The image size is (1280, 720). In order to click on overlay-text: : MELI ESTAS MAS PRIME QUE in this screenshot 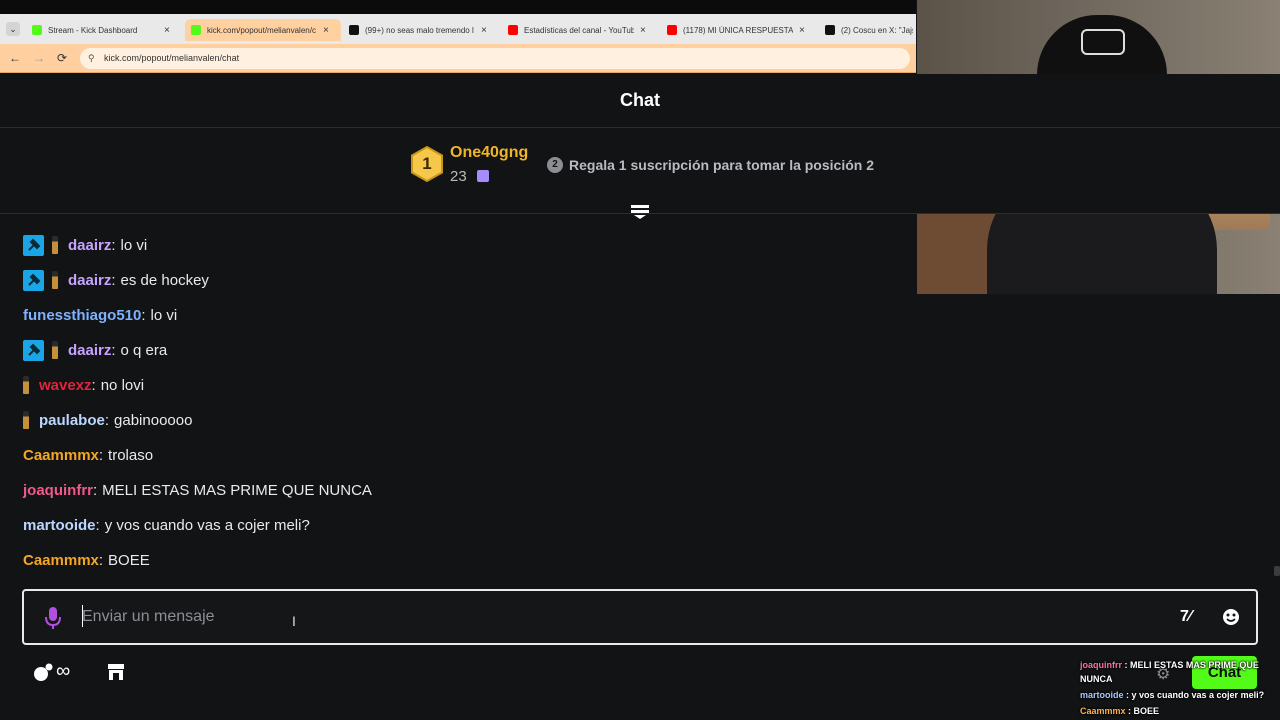, I will do `click(1190, 665)`.